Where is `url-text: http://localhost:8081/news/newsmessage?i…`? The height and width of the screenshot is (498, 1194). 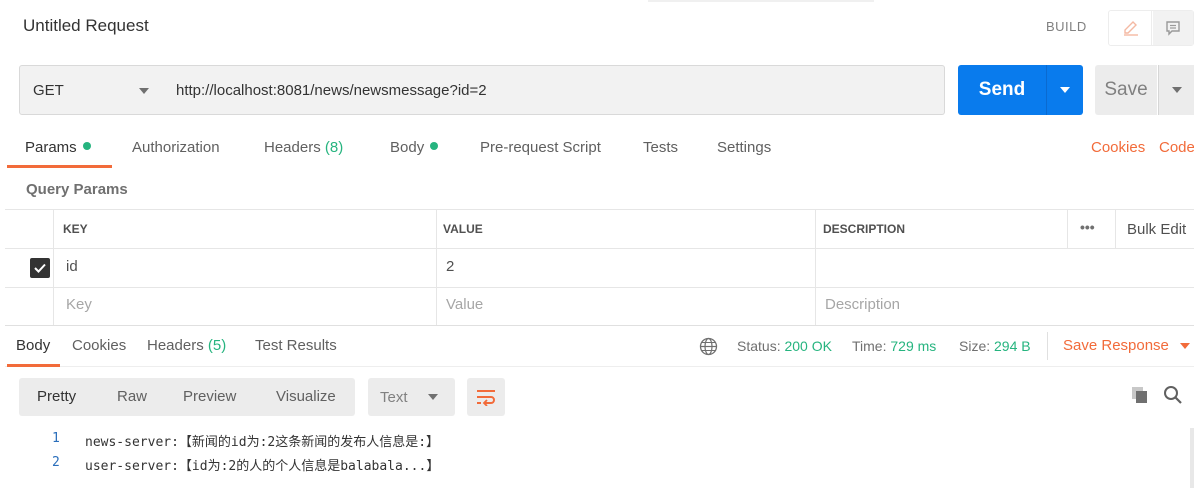
url-text: http://localhost:8081/news/newsmessage?i… is located at coordinates (331, 90).